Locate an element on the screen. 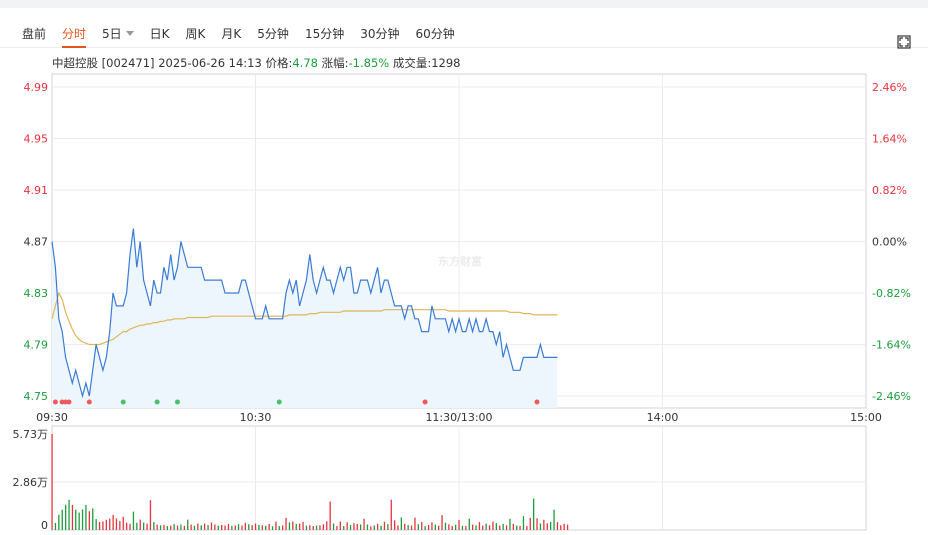 Image resolution: width=928 pixels, height=535 pixels. percent-tick-label: 1.64% is located at coordinates (889, 139).